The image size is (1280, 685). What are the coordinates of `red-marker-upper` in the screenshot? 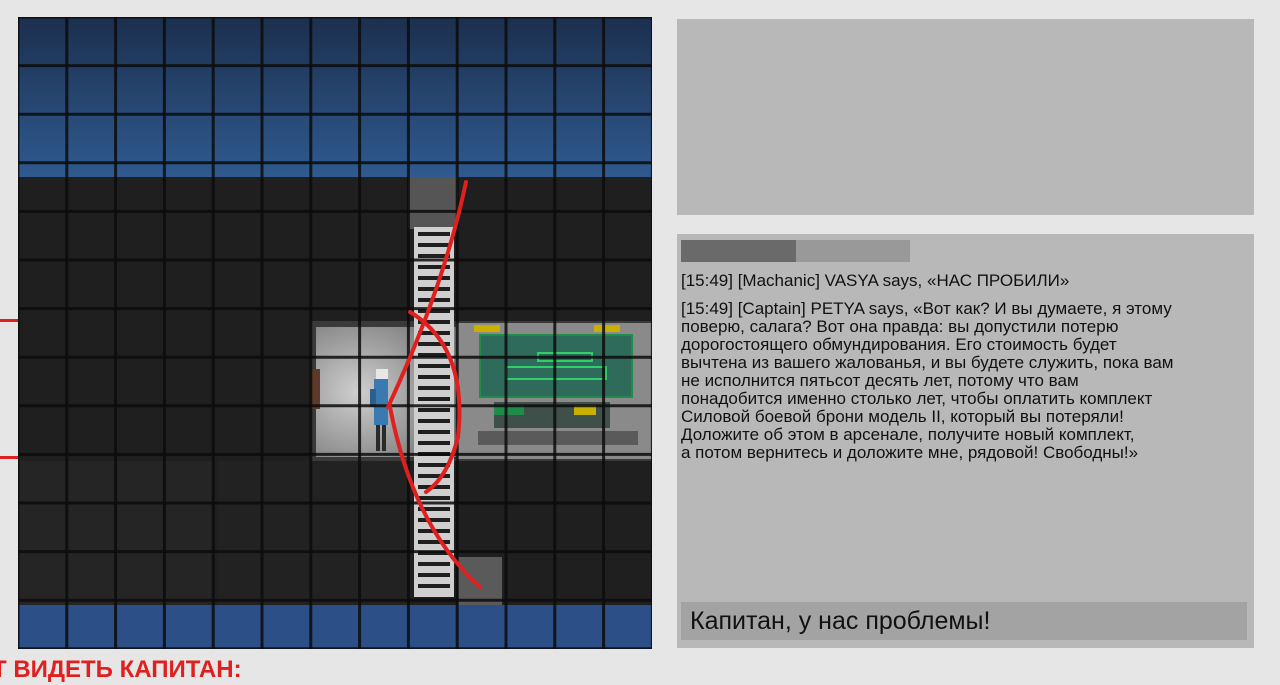 It's located at (9, 320).